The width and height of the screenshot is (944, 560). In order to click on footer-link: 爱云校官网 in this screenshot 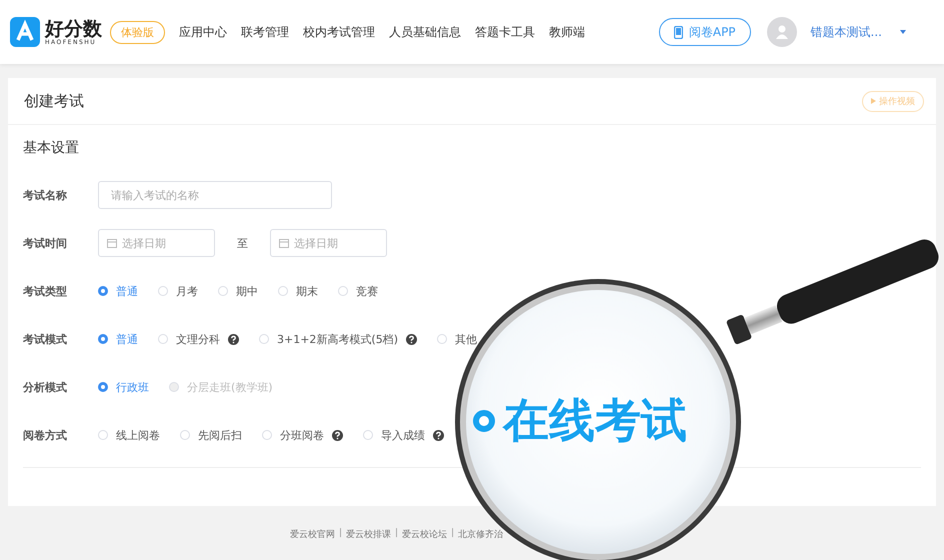, I will do `click(312, 534)`.